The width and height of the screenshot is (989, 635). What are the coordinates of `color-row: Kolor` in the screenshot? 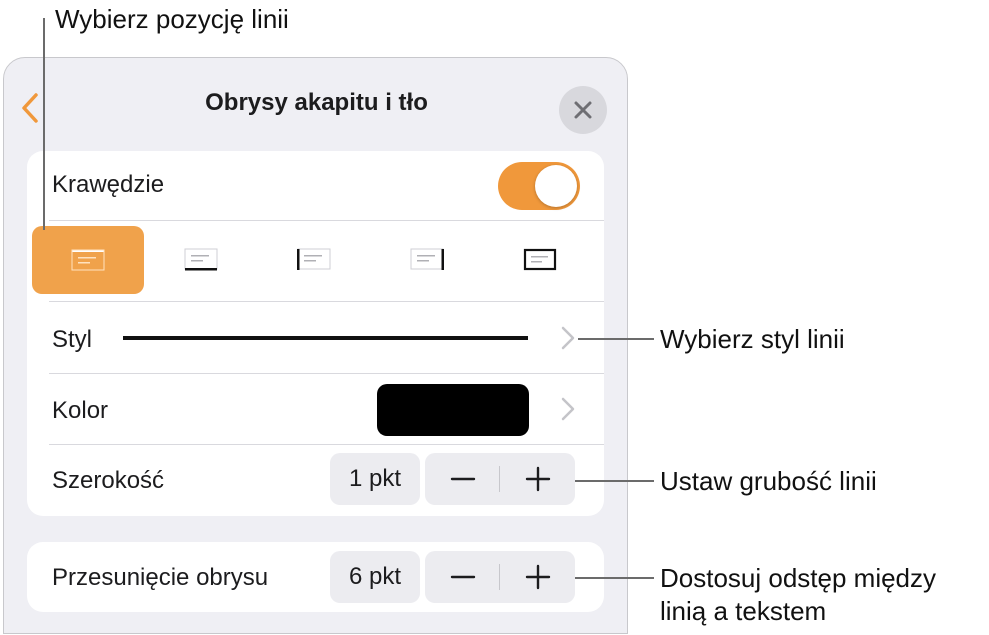 It's located at (315, 409).